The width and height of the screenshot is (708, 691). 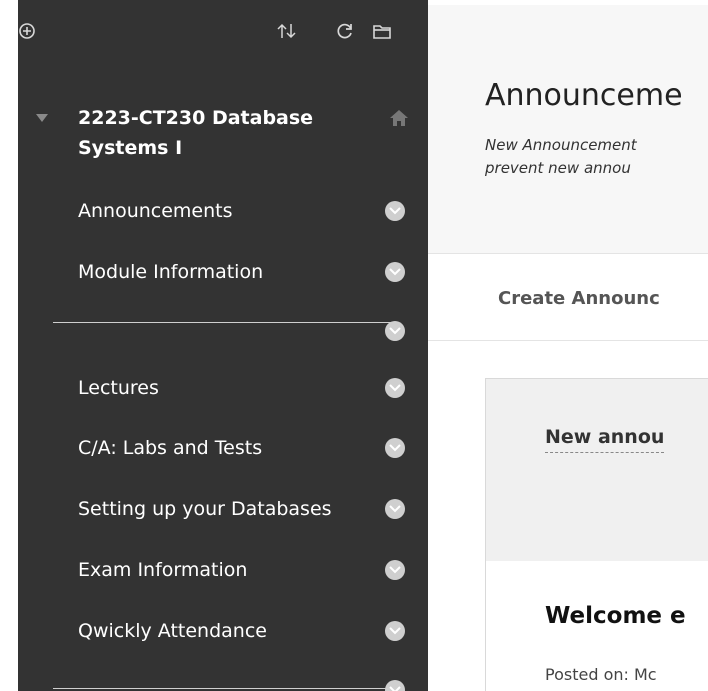 What do you see at coordinates (596, 470) in the screenshot?
I see `announcement-card-header: New annou` at bounding box center [596, 470].